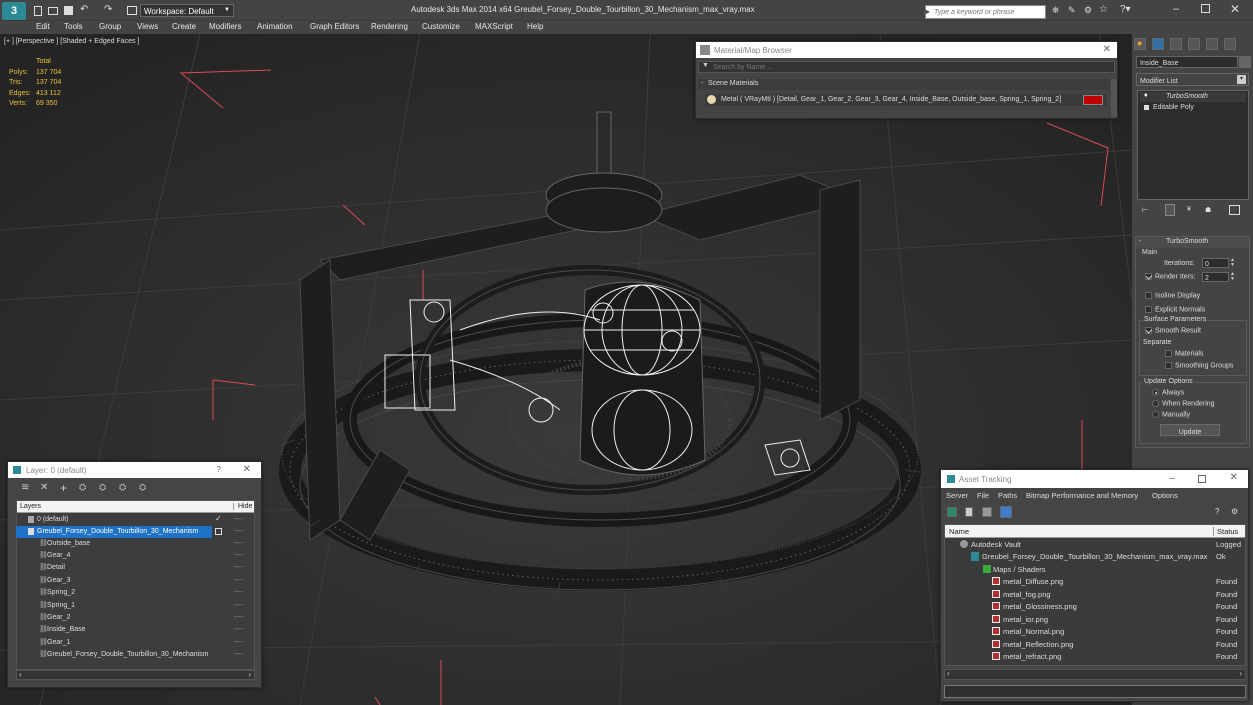  What do you see at coordinates (959, 531) in the screenshot?
I see `col-name-label: Name` at bounding box center [959, 531].